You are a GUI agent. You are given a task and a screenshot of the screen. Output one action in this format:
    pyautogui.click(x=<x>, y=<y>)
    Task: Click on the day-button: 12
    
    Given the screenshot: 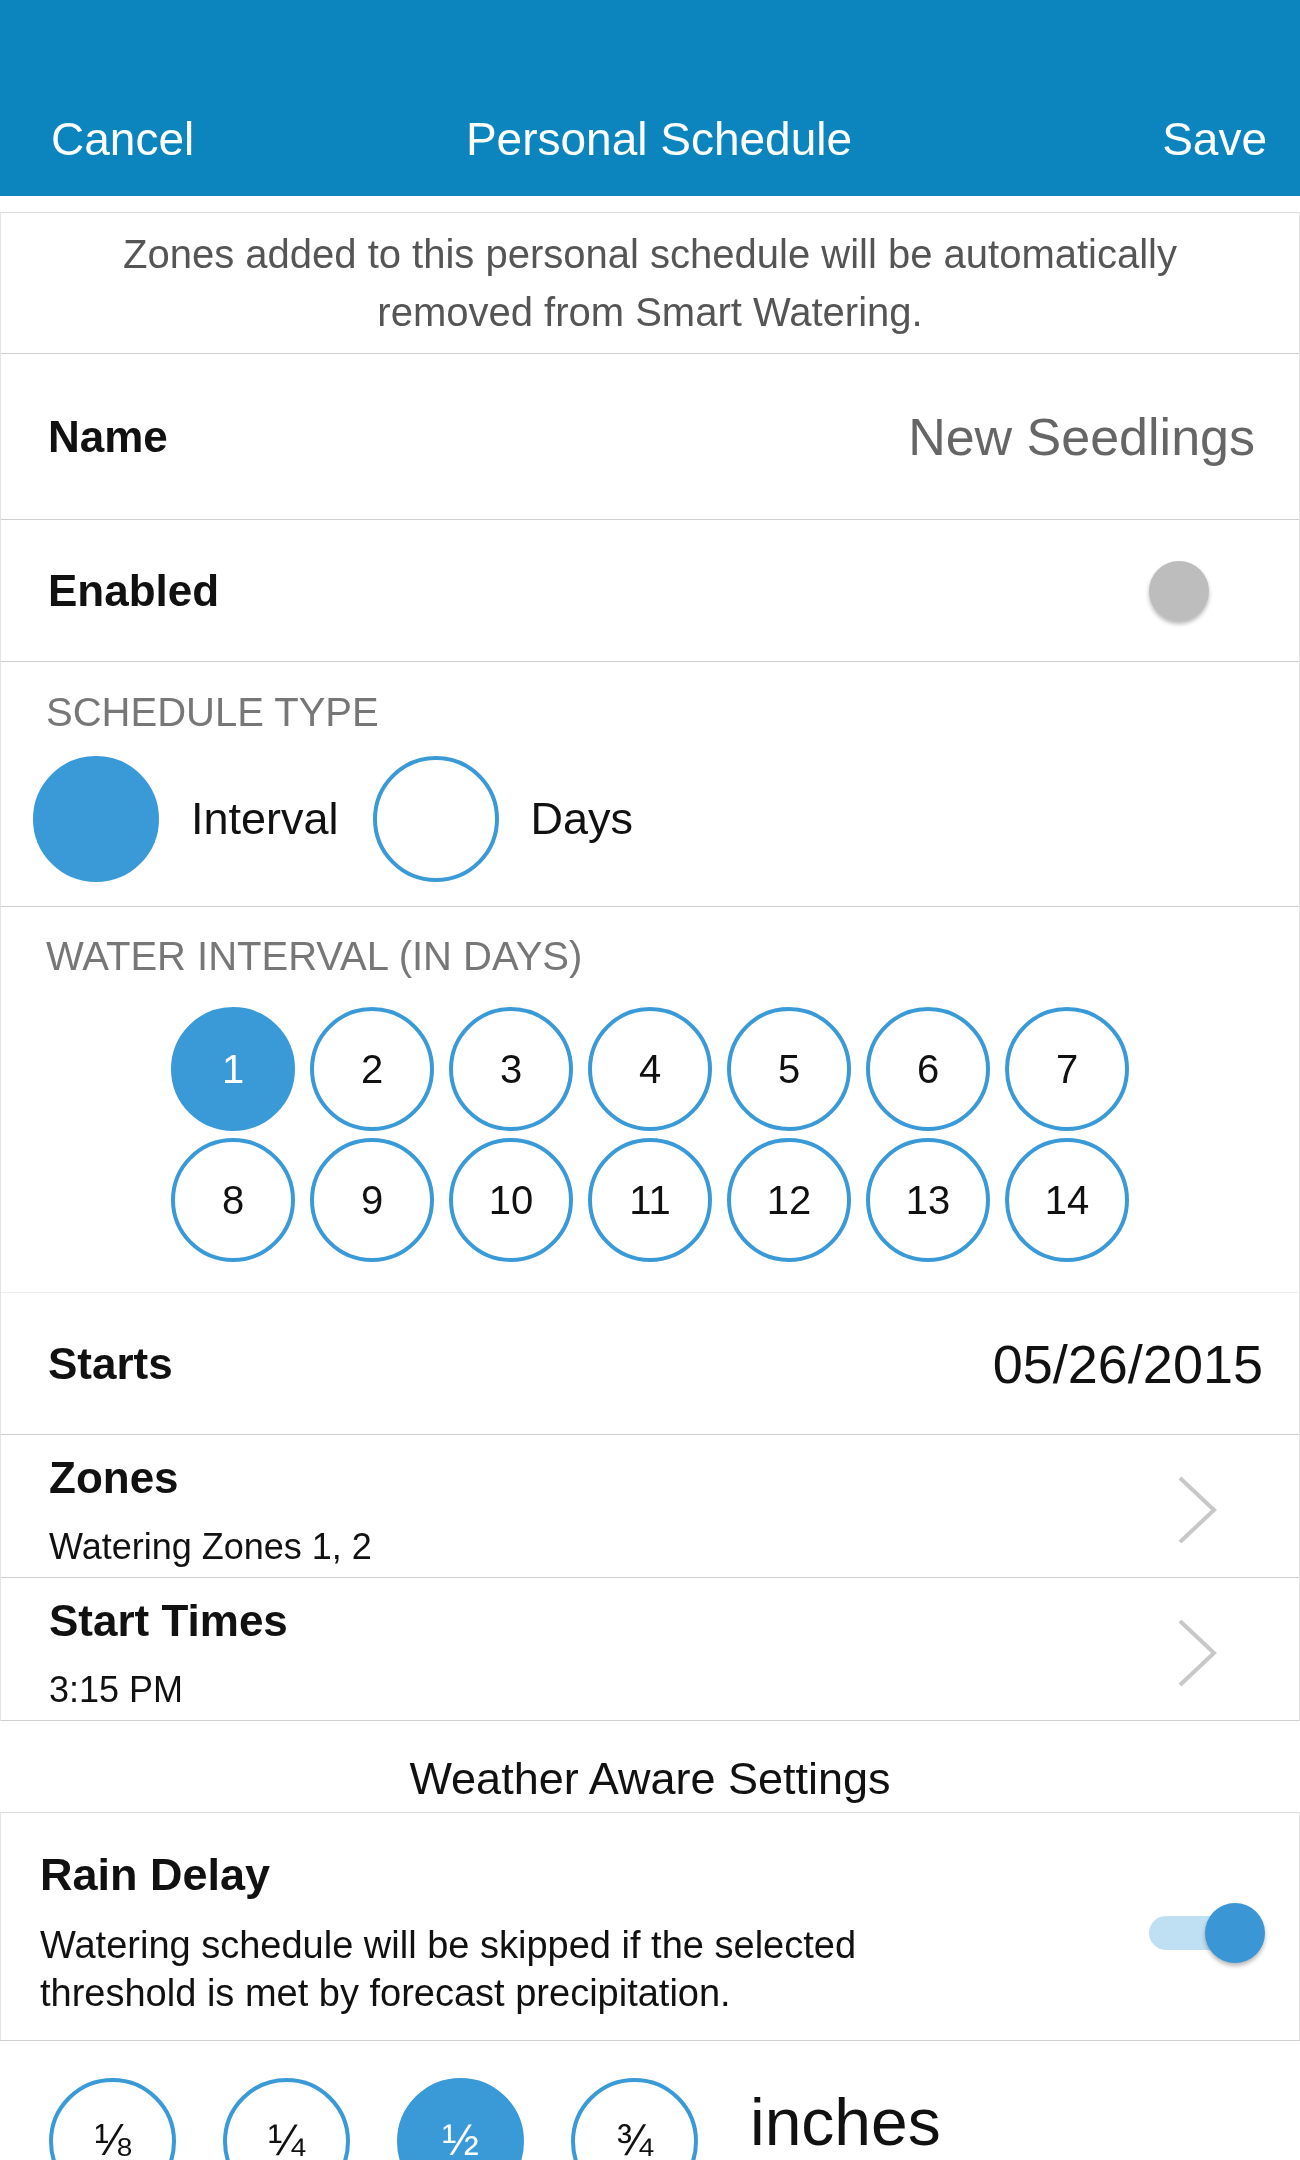 What is the action you would take?
    pyautogui.click(x=789, y=1200)
    